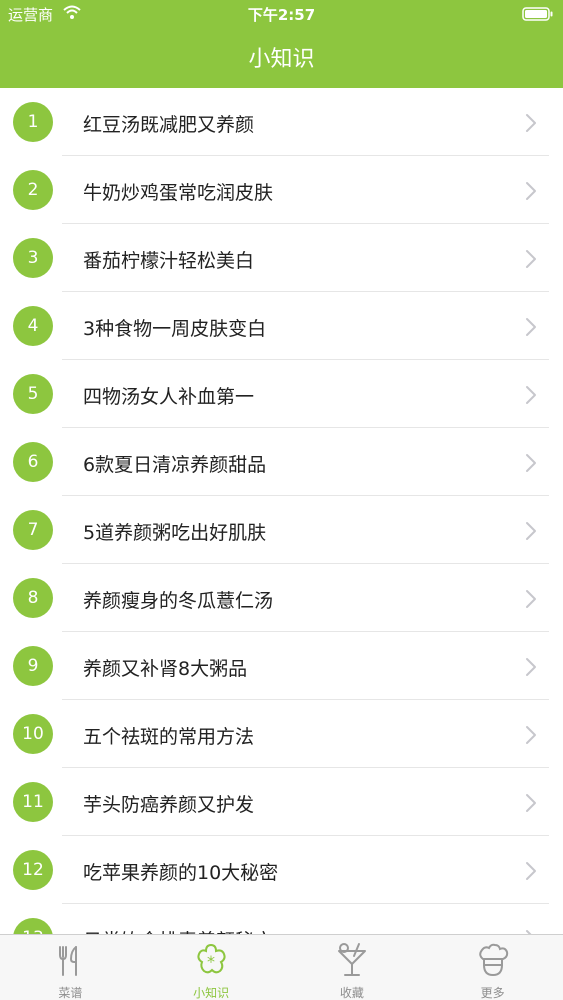 Image resolution: width=563 pixels, height=1000 pixels. What do you see at coordinates (281, 462) in the screenshot?
I see `list-item: 6 6款夏日清凉养颜甜品` at bounding box center [281, 462].